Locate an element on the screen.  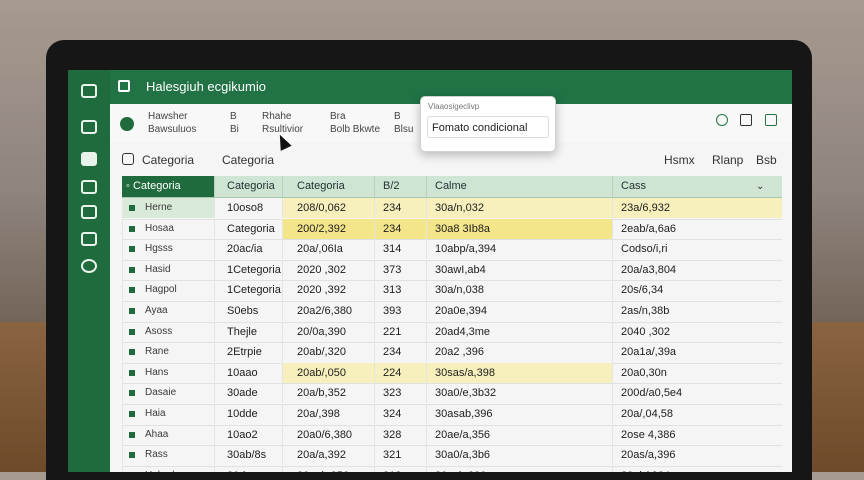
table-cell: 20a/,398 is located at coordinates (328, 414).